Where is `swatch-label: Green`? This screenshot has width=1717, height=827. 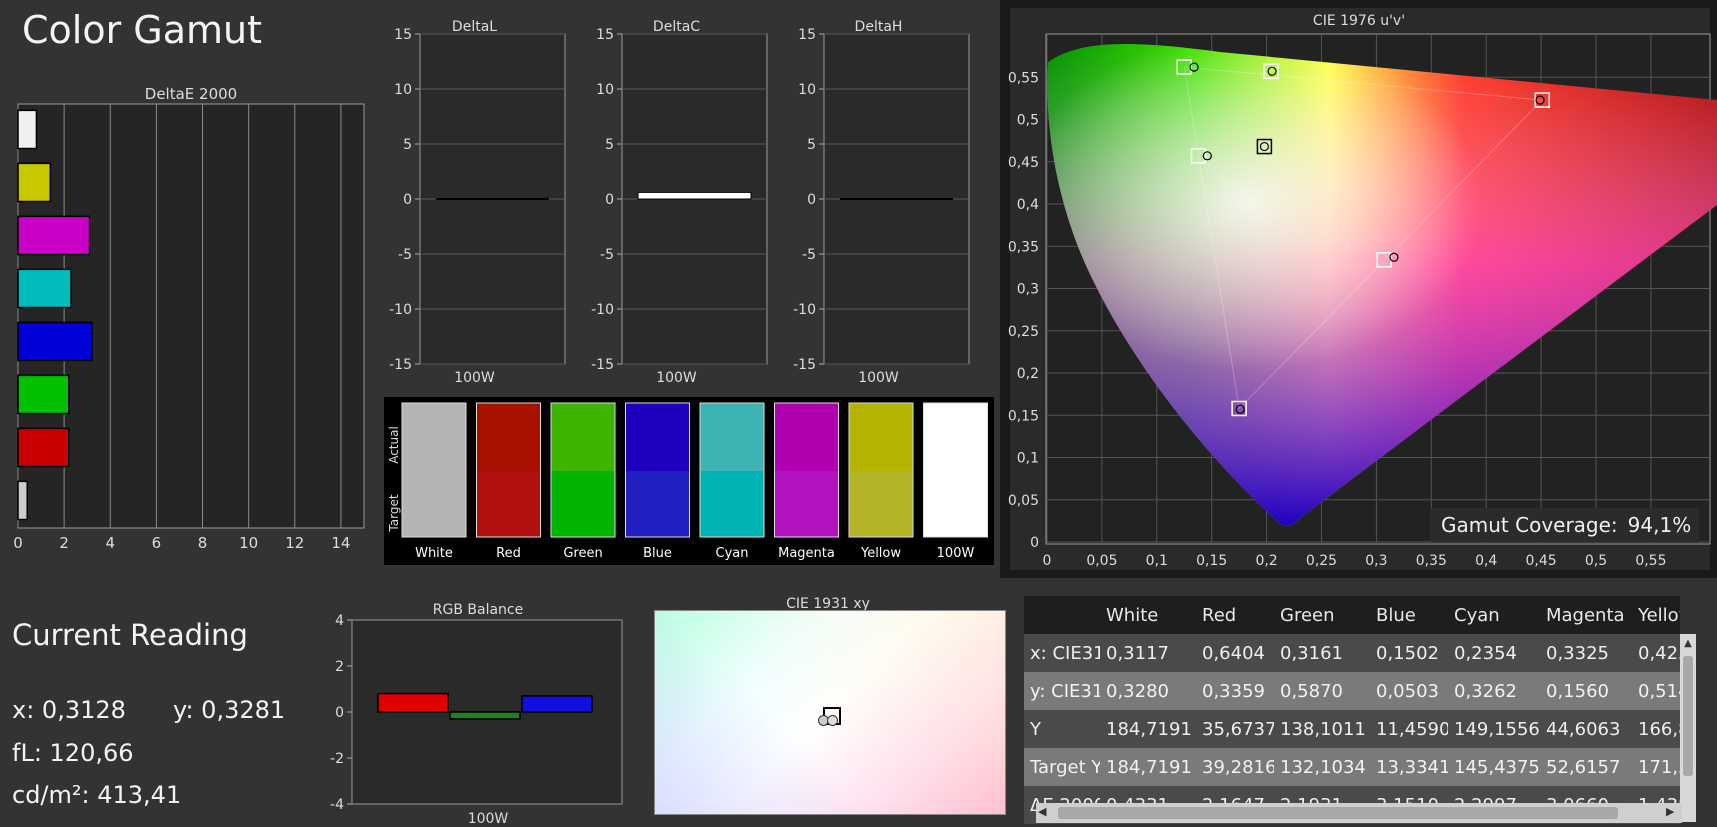 swatch-label: Green is located at coordinates (582, 553).